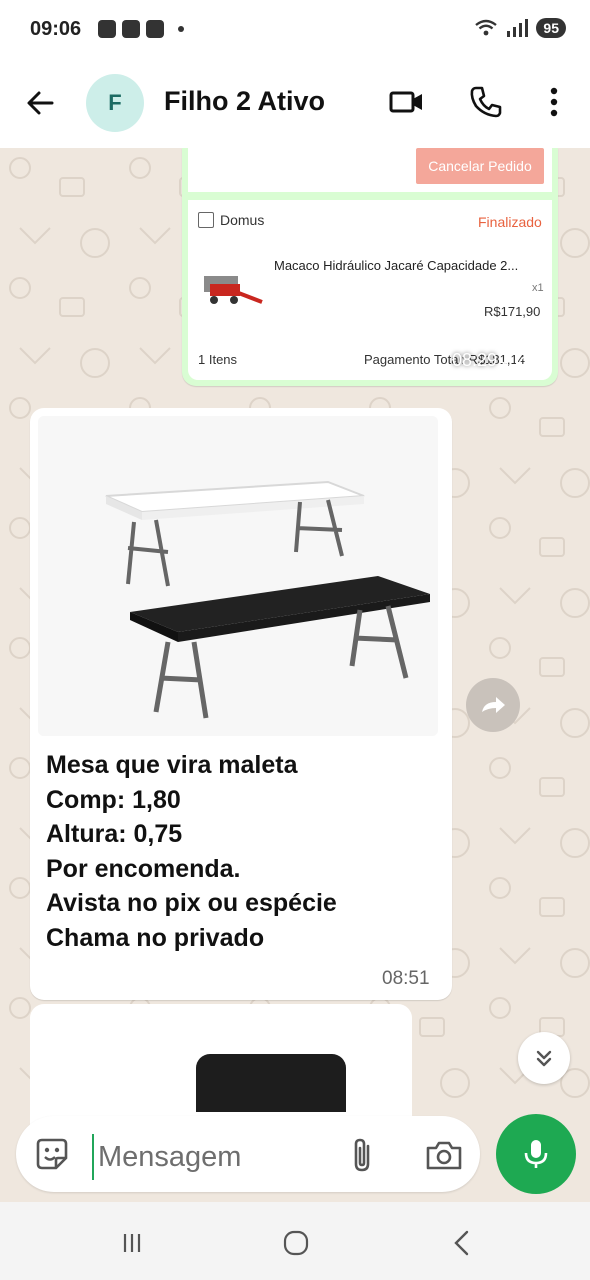  I want to click on voice-message-button, so click(536, 1154).